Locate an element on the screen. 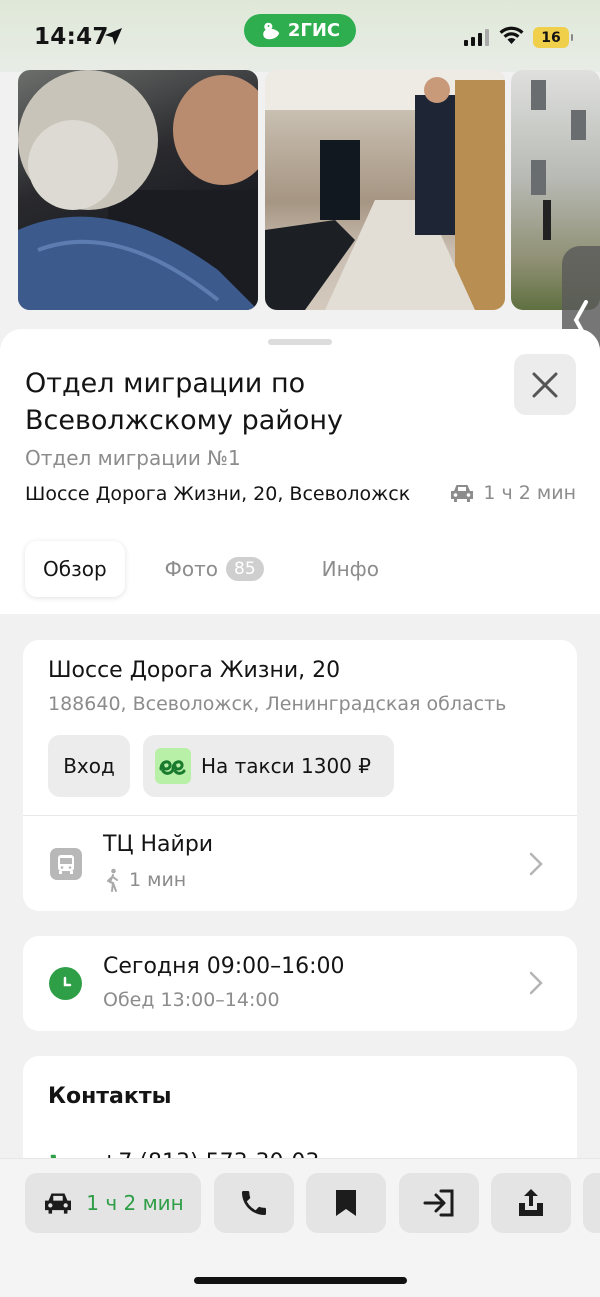  tab-photos: Фото 85 is located at coordinates (214, 569).